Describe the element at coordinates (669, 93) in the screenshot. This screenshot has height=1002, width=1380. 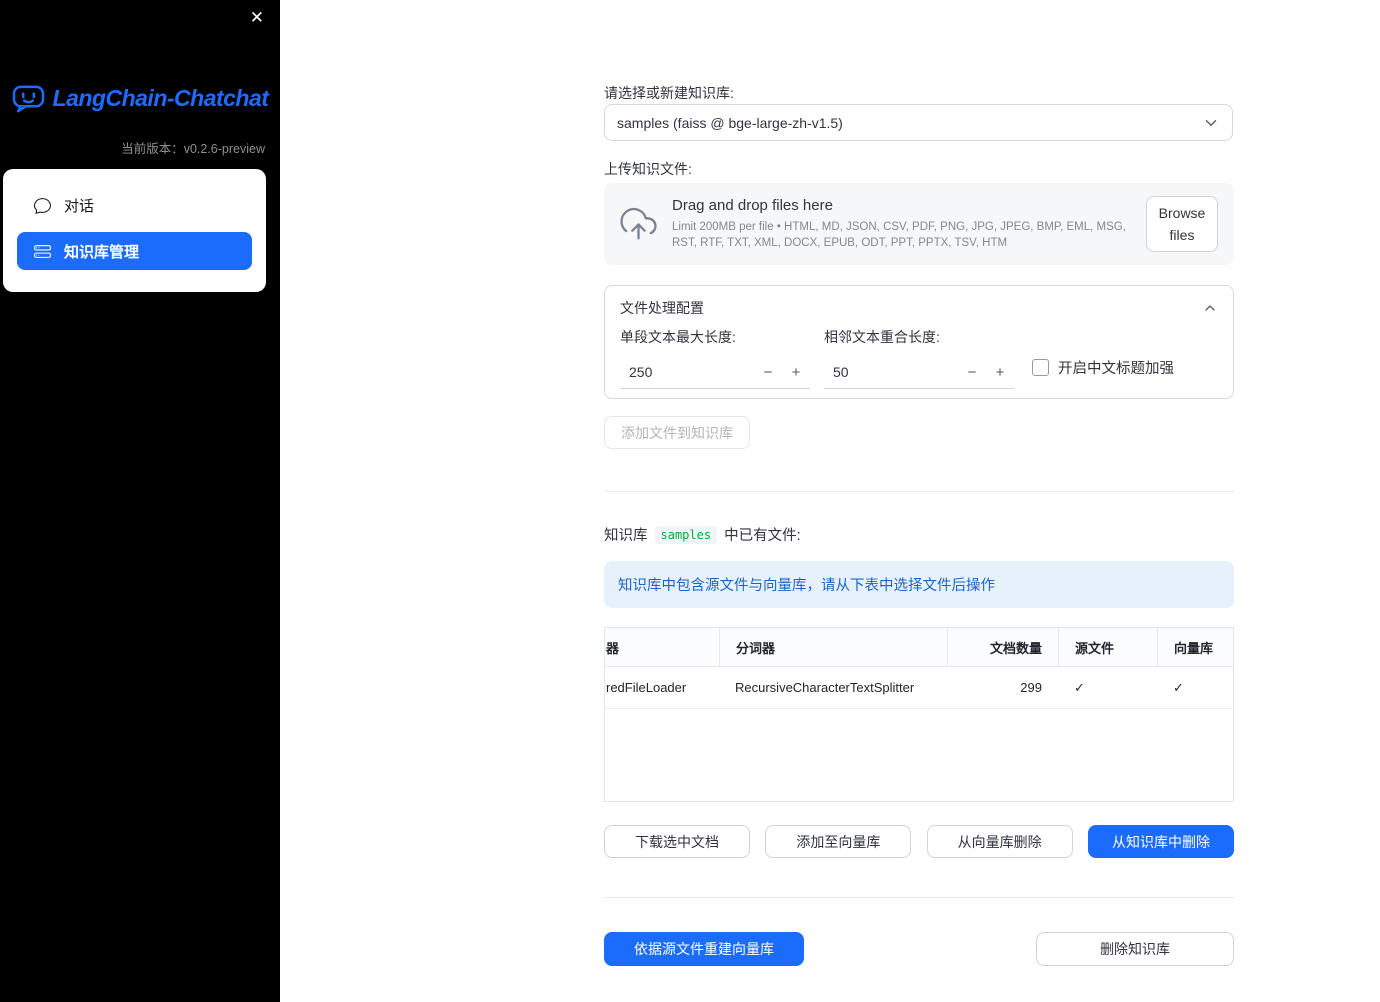
I see `kb-select-label: 请选择或新建知识库:` at that location.